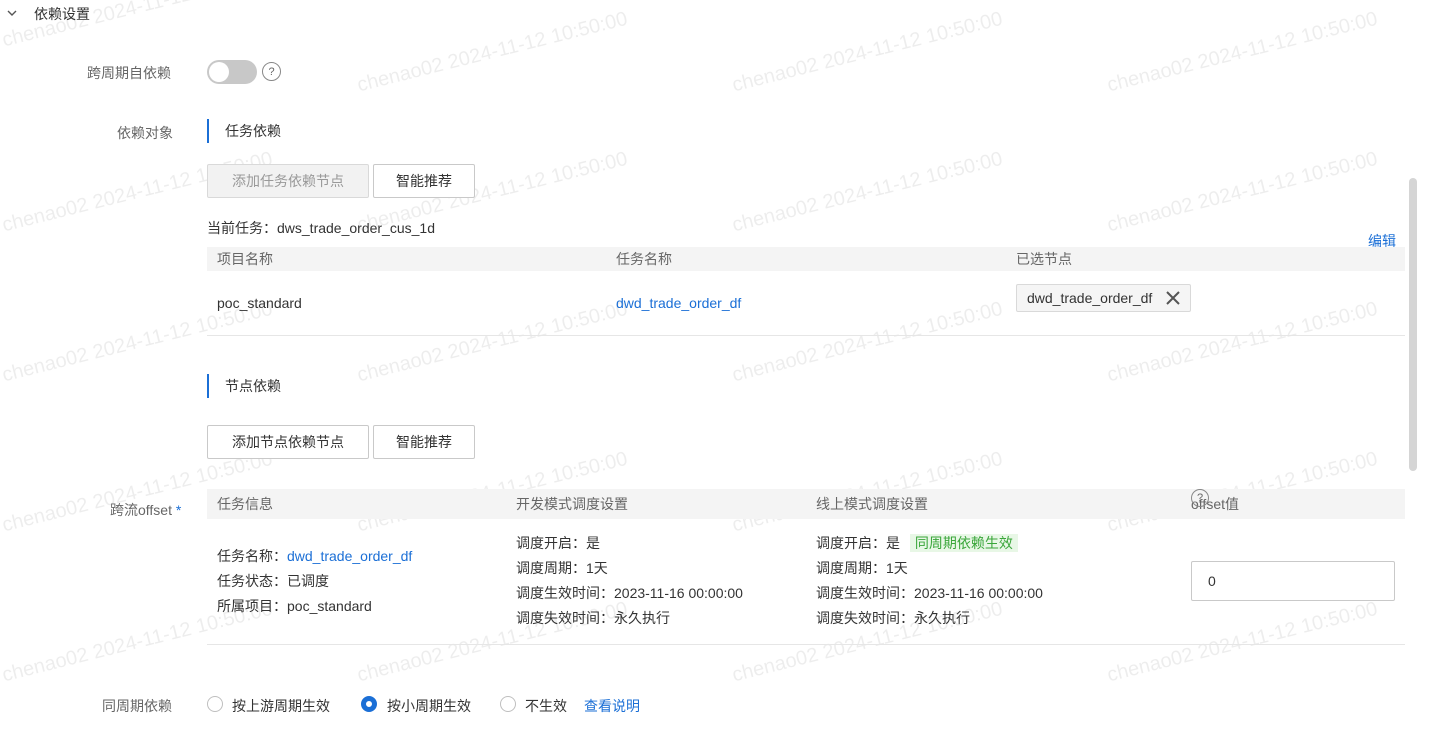  What do you see at coordinates (252, 556) in the screenshot?
I see `task-name-label: 任务名称：` at bounding box center [252, 556].